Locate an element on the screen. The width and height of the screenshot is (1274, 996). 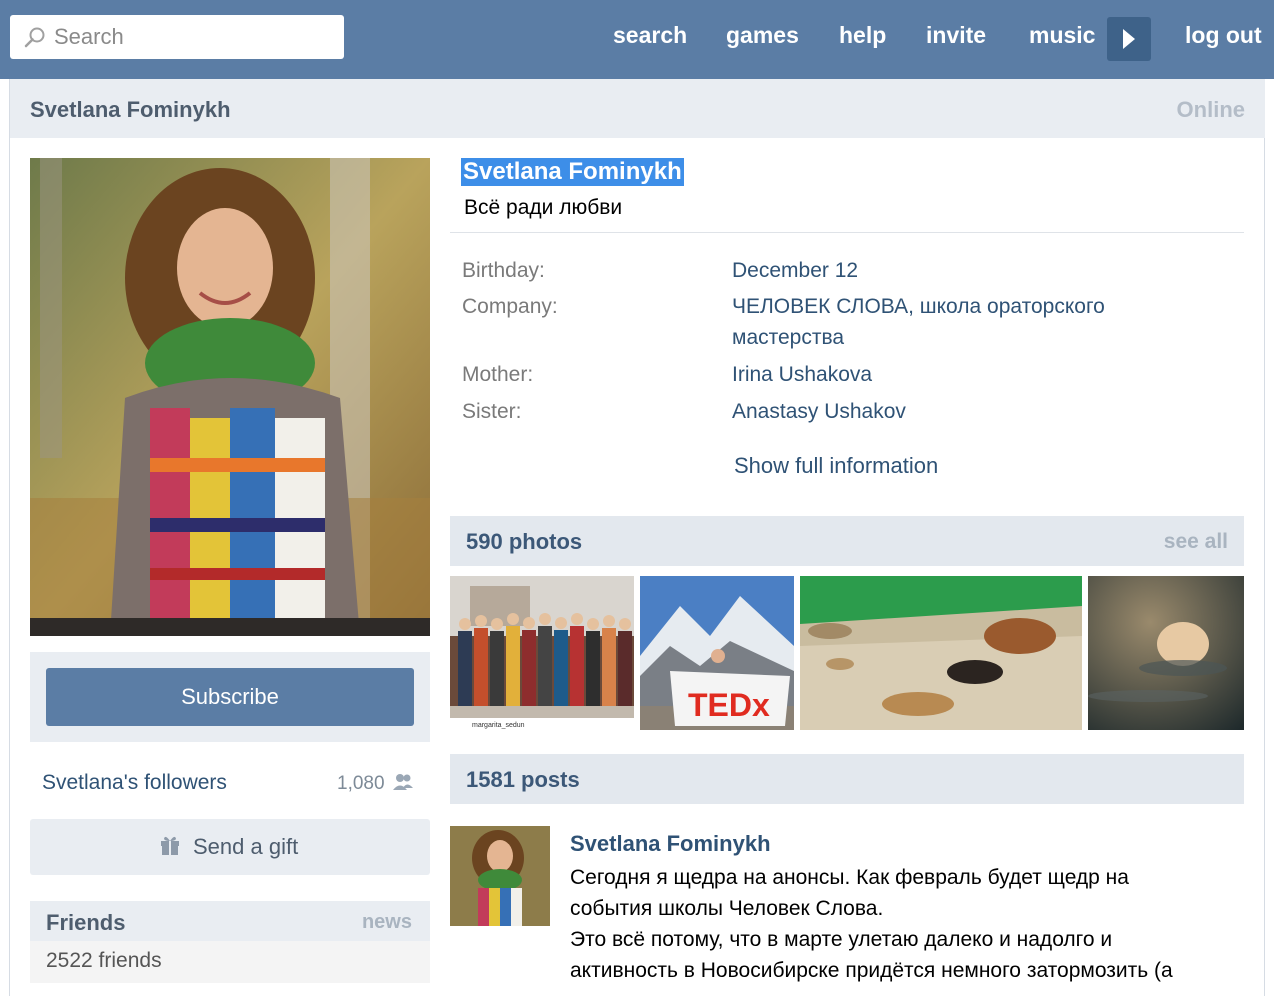
subscribe-button: Subscribe is located at coordinates (230, 697).